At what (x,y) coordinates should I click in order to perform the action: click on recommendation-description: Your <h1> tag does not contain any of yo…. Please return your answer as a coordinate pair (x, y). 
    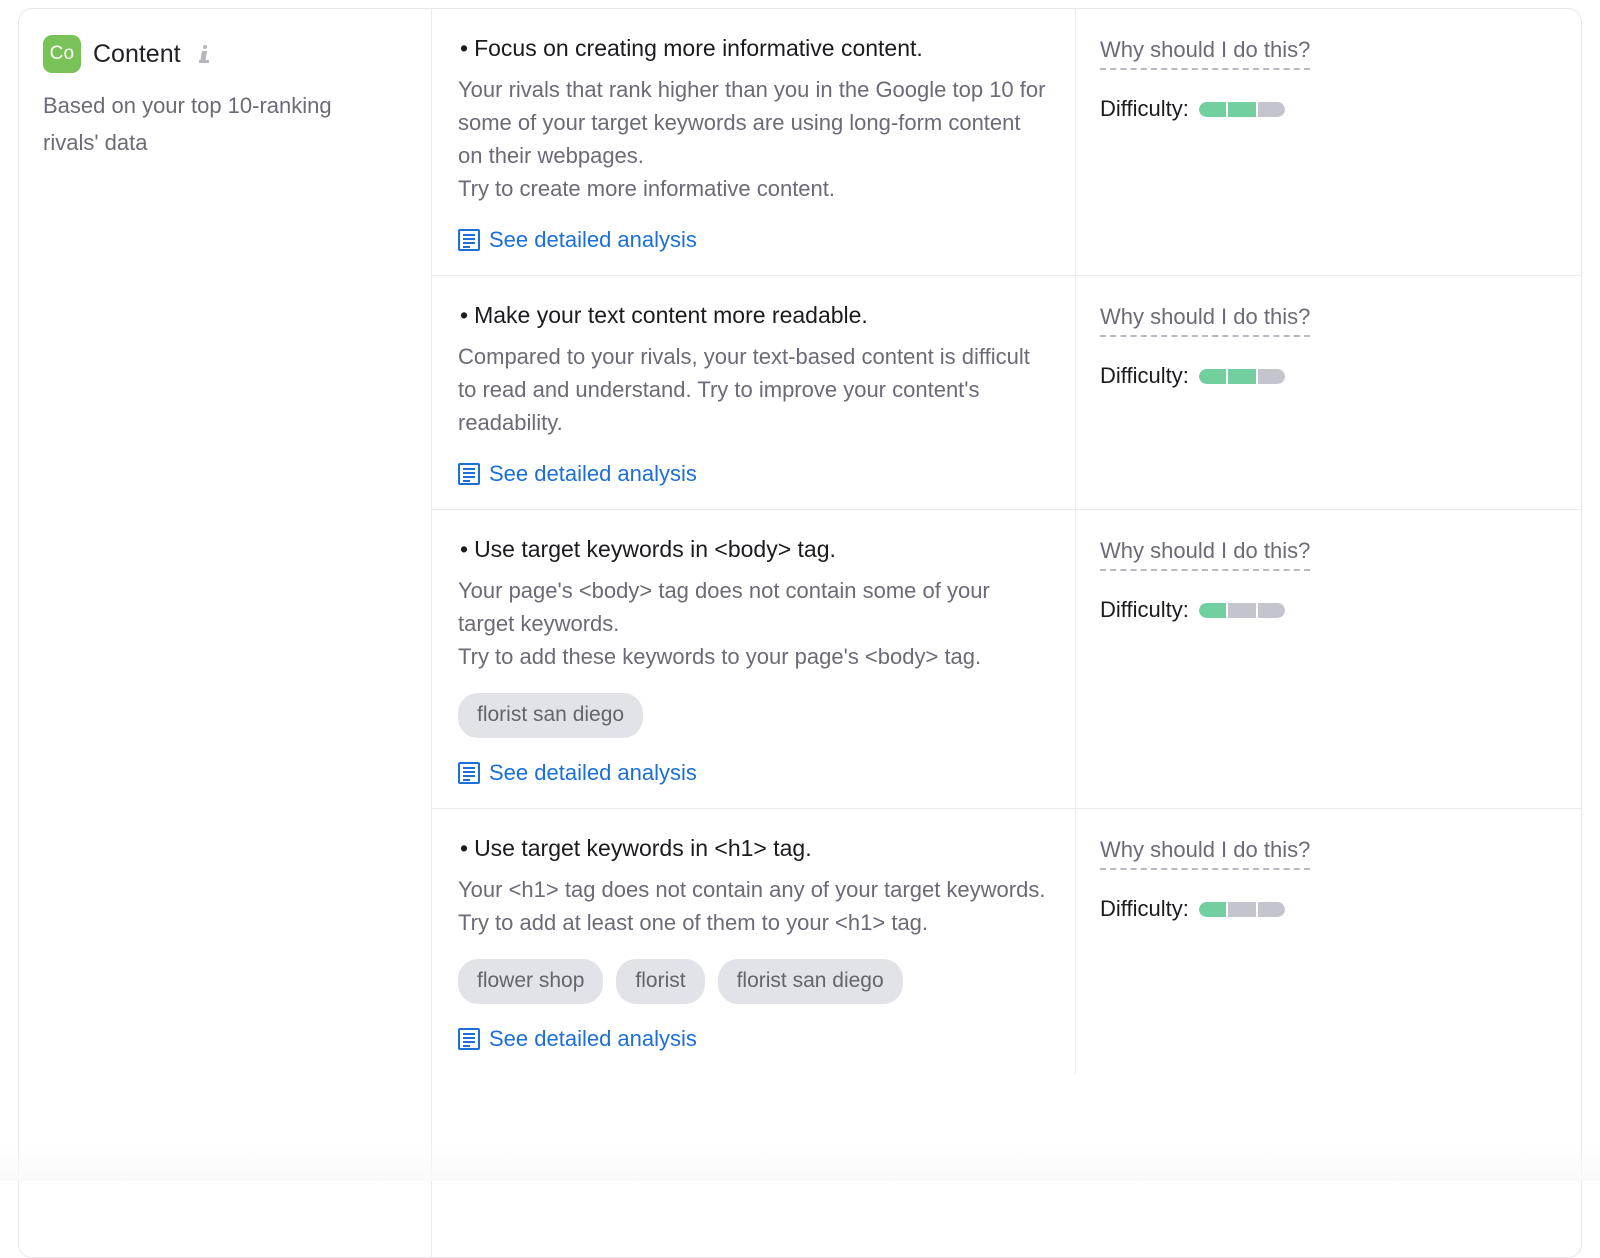
    Looking at the image, I should click on (752, 906).